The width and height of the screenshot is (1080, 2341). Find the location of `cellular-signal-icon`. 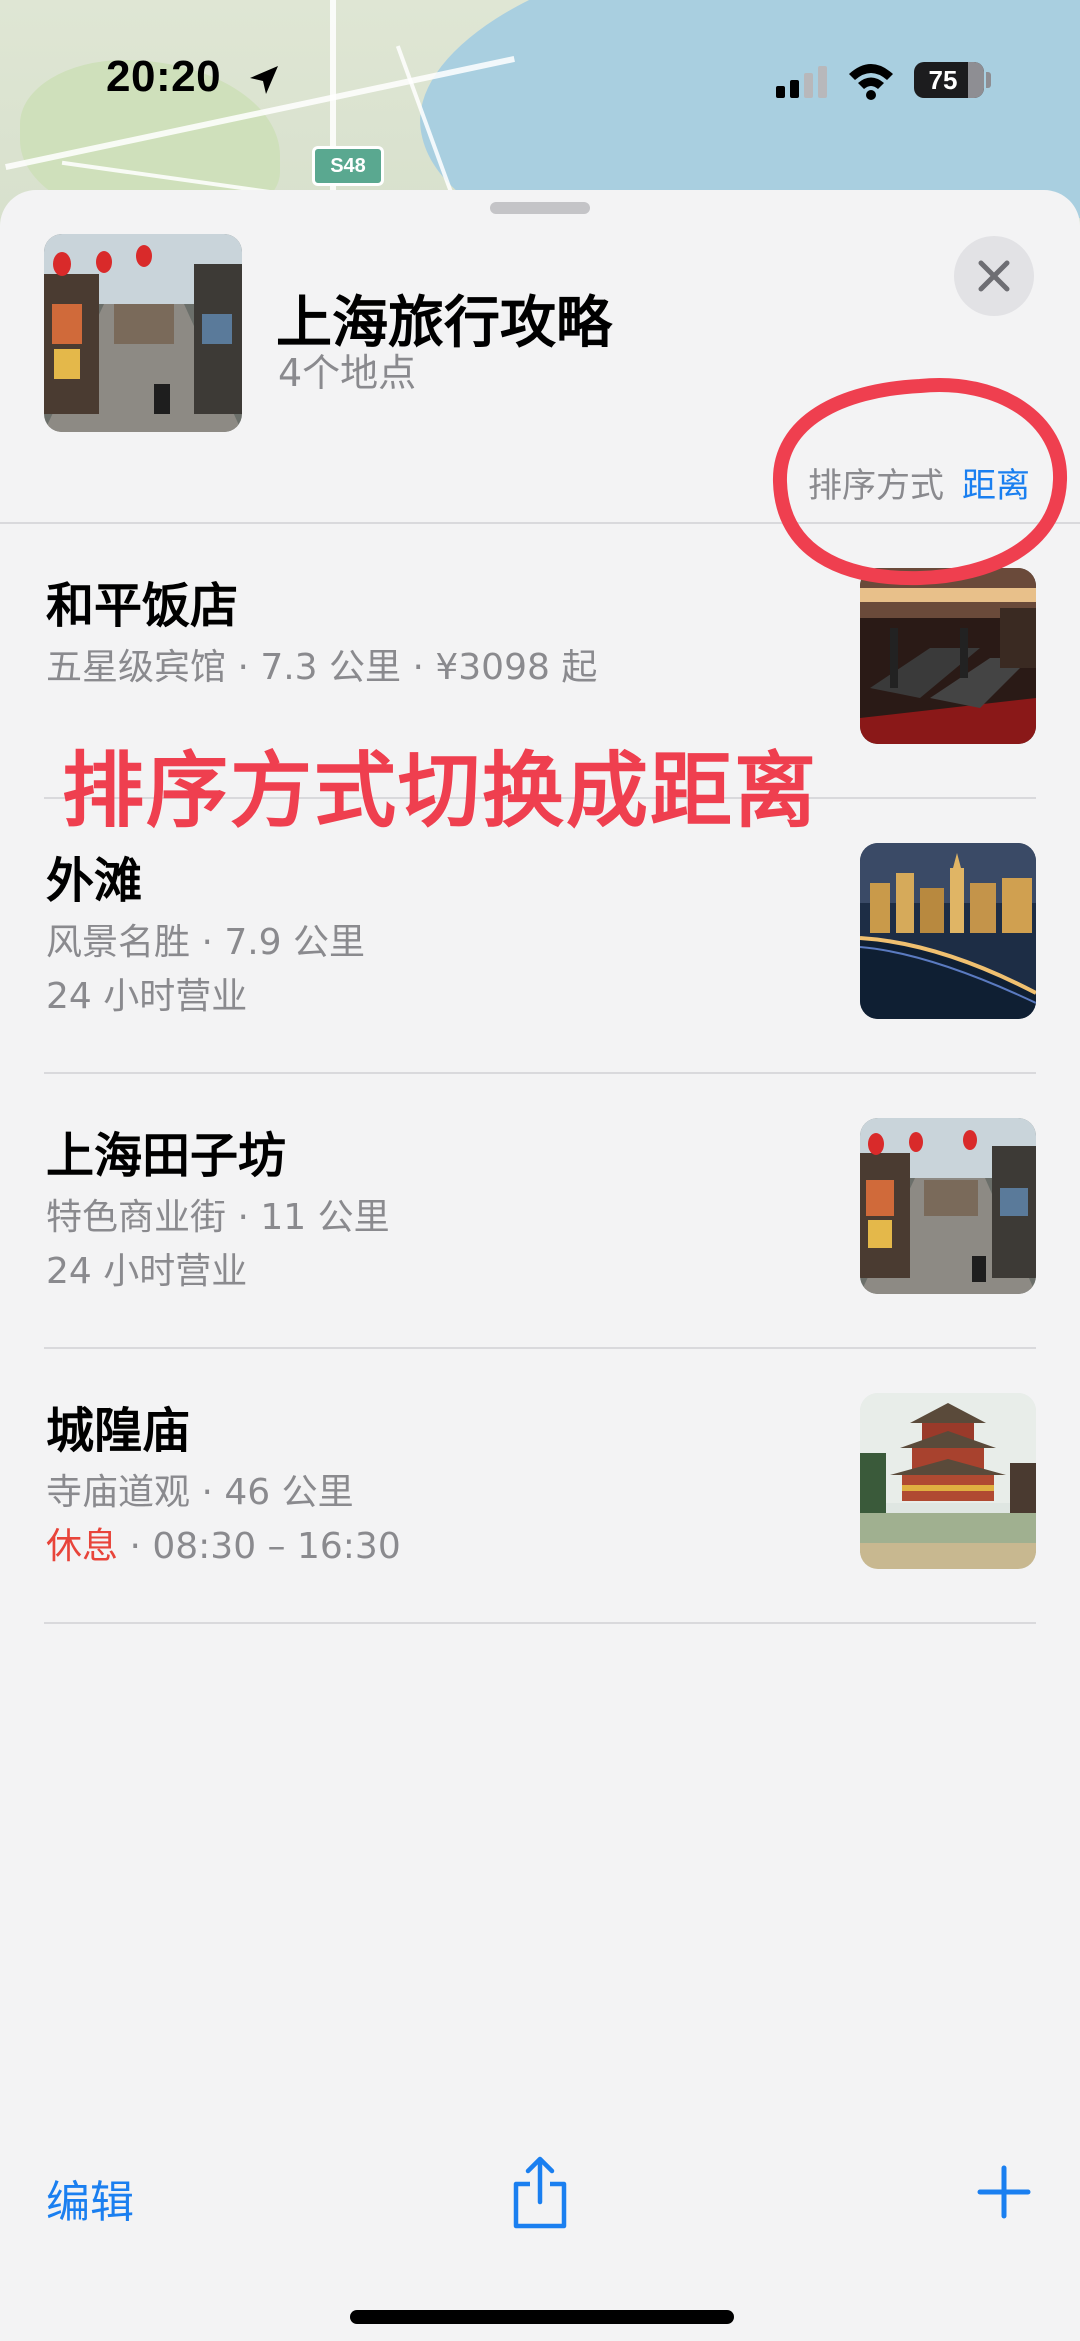

cellular-signal-icon is located at coordinates (801, 82).